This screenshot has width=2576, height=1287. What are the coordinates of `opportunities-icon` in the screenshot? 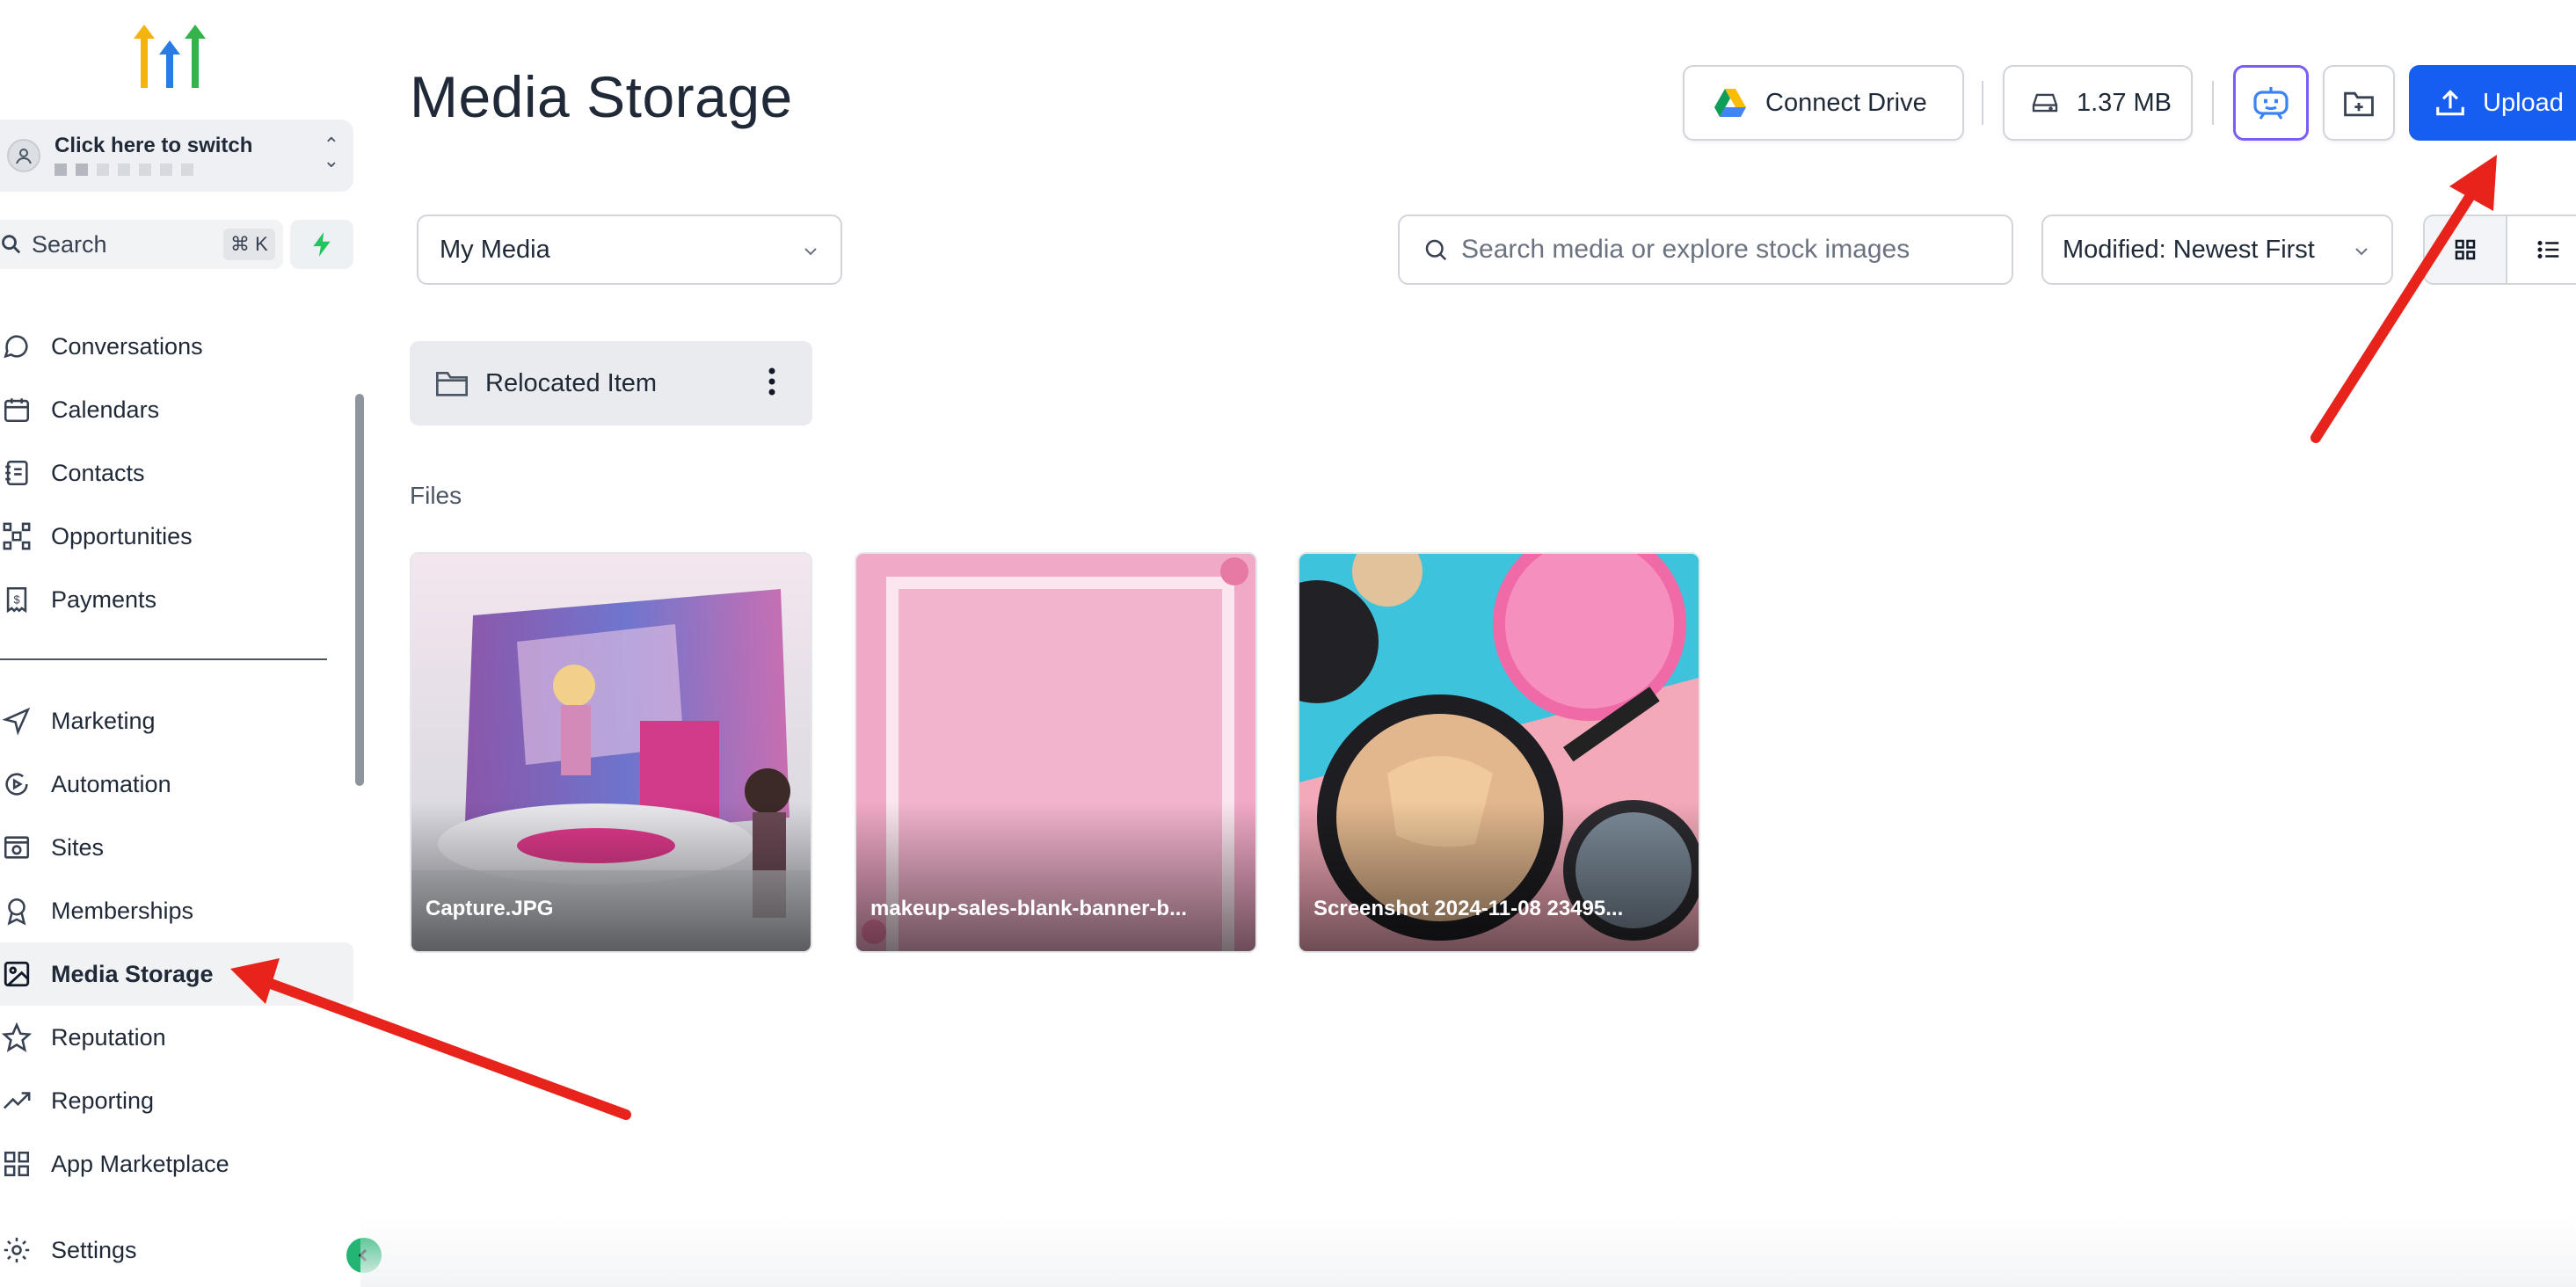 It's located at (19, 536).